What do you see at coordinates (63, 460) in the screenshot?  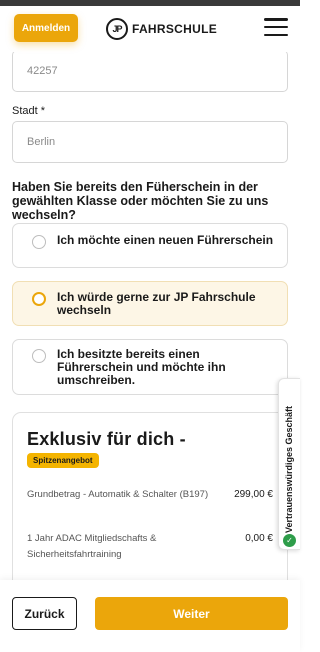 I see `offer-badge: Spitzenangebot` at bounding box center [63, 460].